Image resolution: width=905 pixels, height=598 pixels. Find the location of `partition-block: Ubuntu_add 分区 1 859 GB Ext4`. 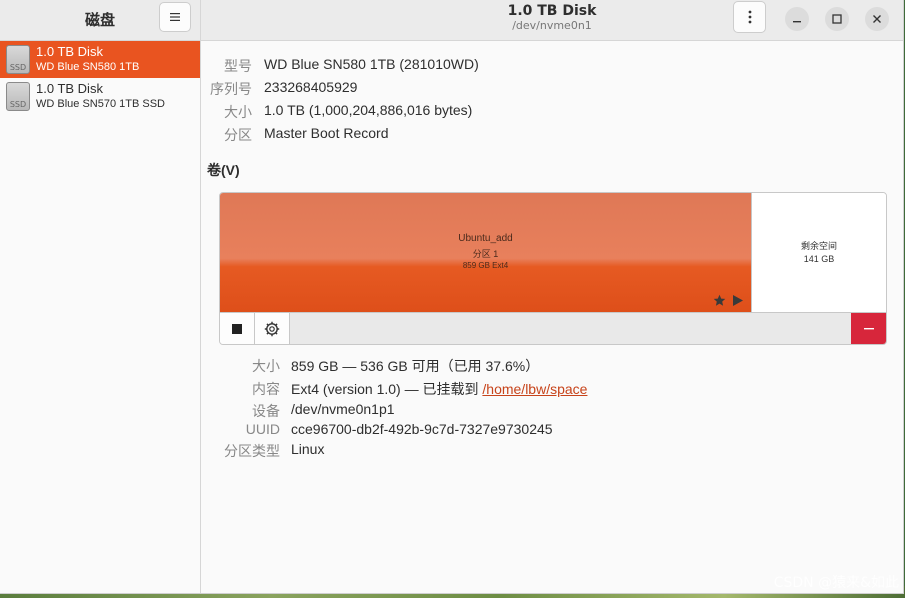

partition-block: Ubuntu_add 分区 1 859 GB Ext4 is located at coordinates (486, 252).